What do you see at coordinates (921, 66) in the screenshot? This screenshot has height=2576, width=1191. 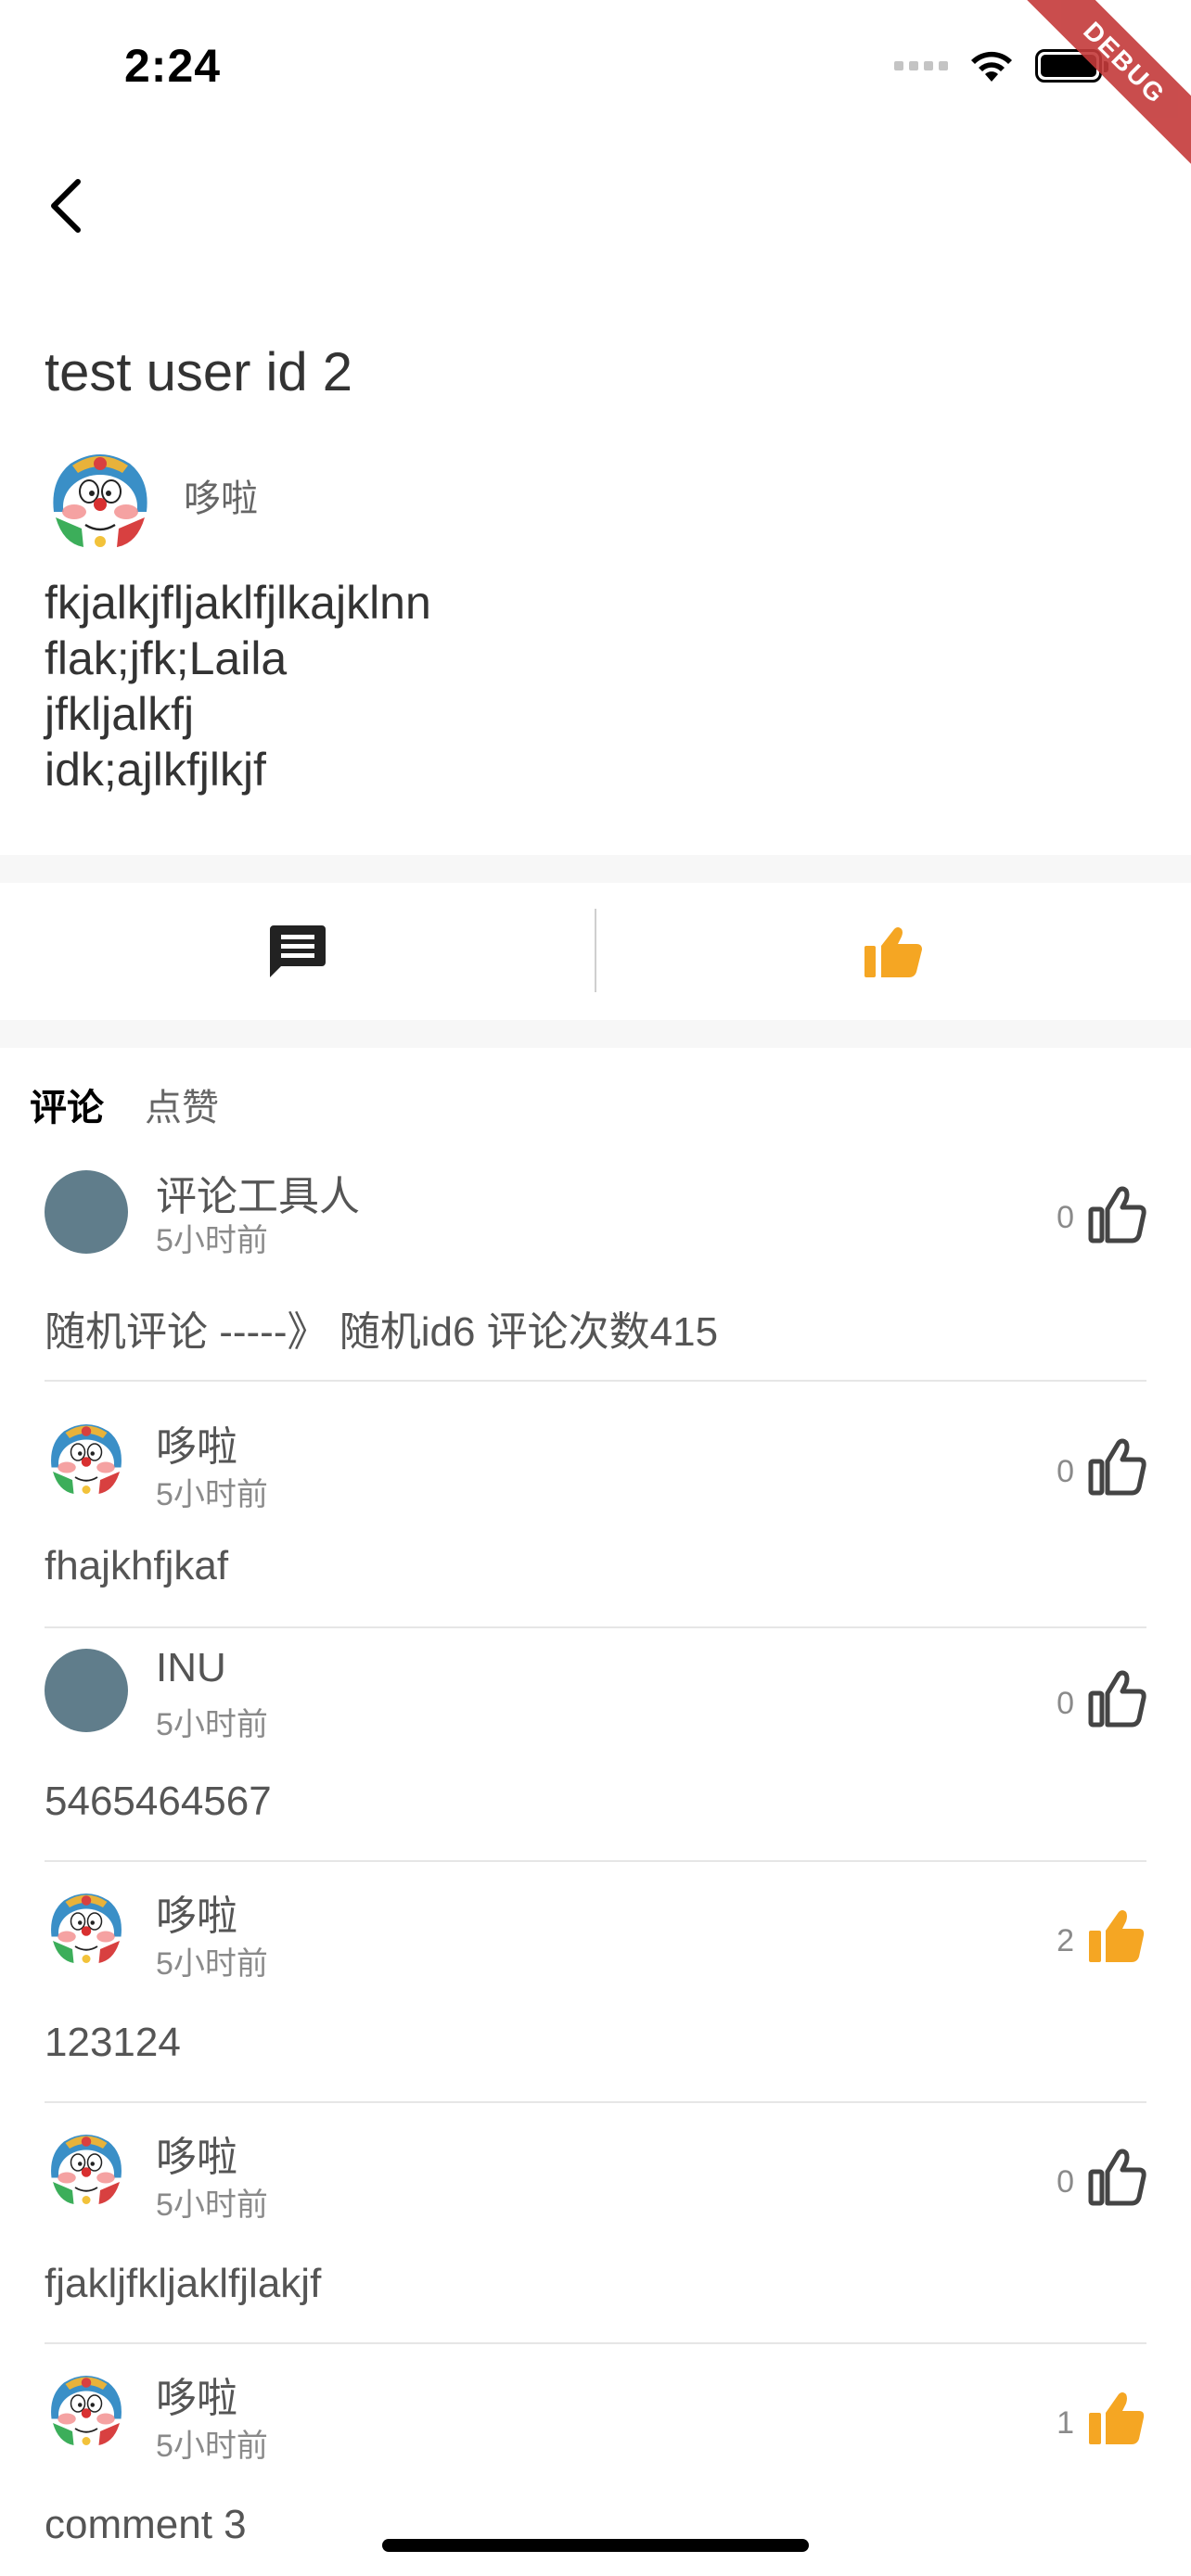 I see `cellular-signal-icon` at bounding box center [921, 66].